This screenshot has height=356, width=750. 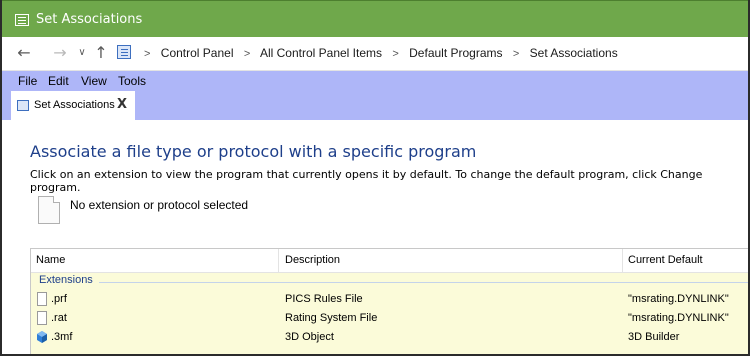 What do you see at coordinates (42, 337) in the screenshot?
I see `3d-builder-icon` at bounding box center [42, 337].